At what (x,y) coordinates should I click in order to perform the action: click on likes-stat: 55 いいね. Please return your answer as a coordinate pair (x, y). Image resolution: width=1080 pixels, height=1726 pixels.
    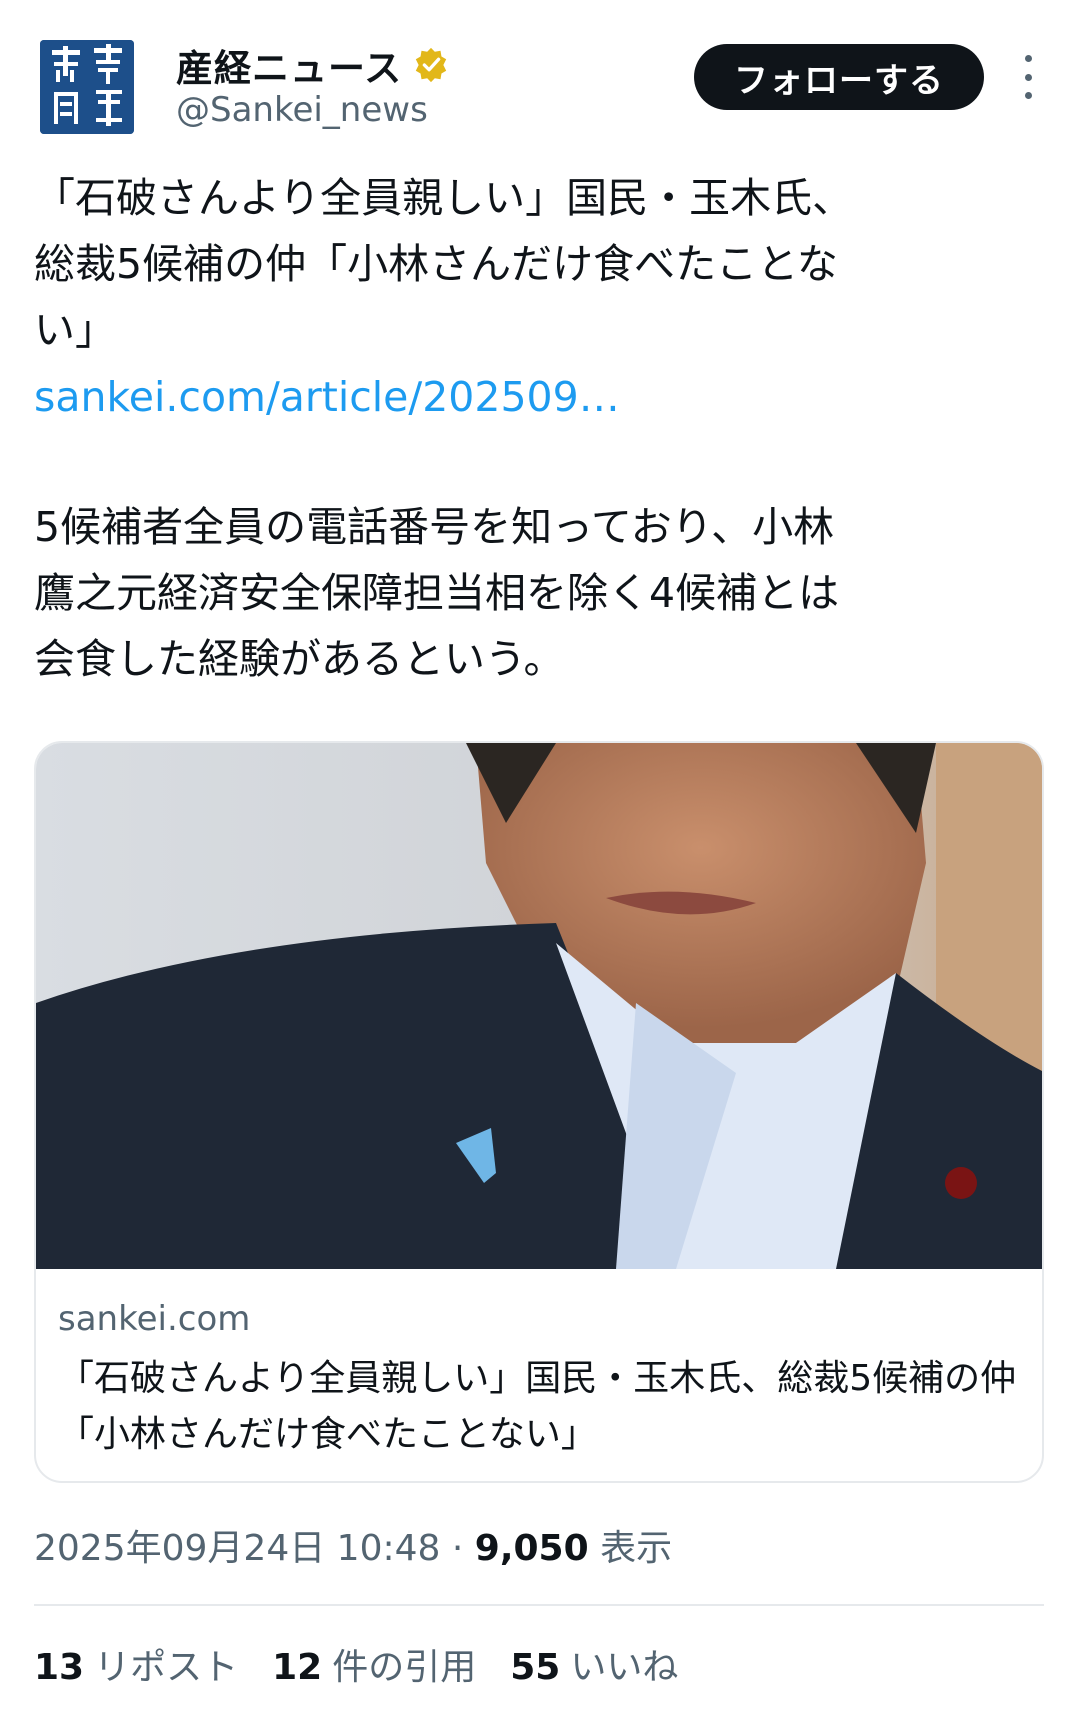
    Looking at the image, I should click on (594, 1664).